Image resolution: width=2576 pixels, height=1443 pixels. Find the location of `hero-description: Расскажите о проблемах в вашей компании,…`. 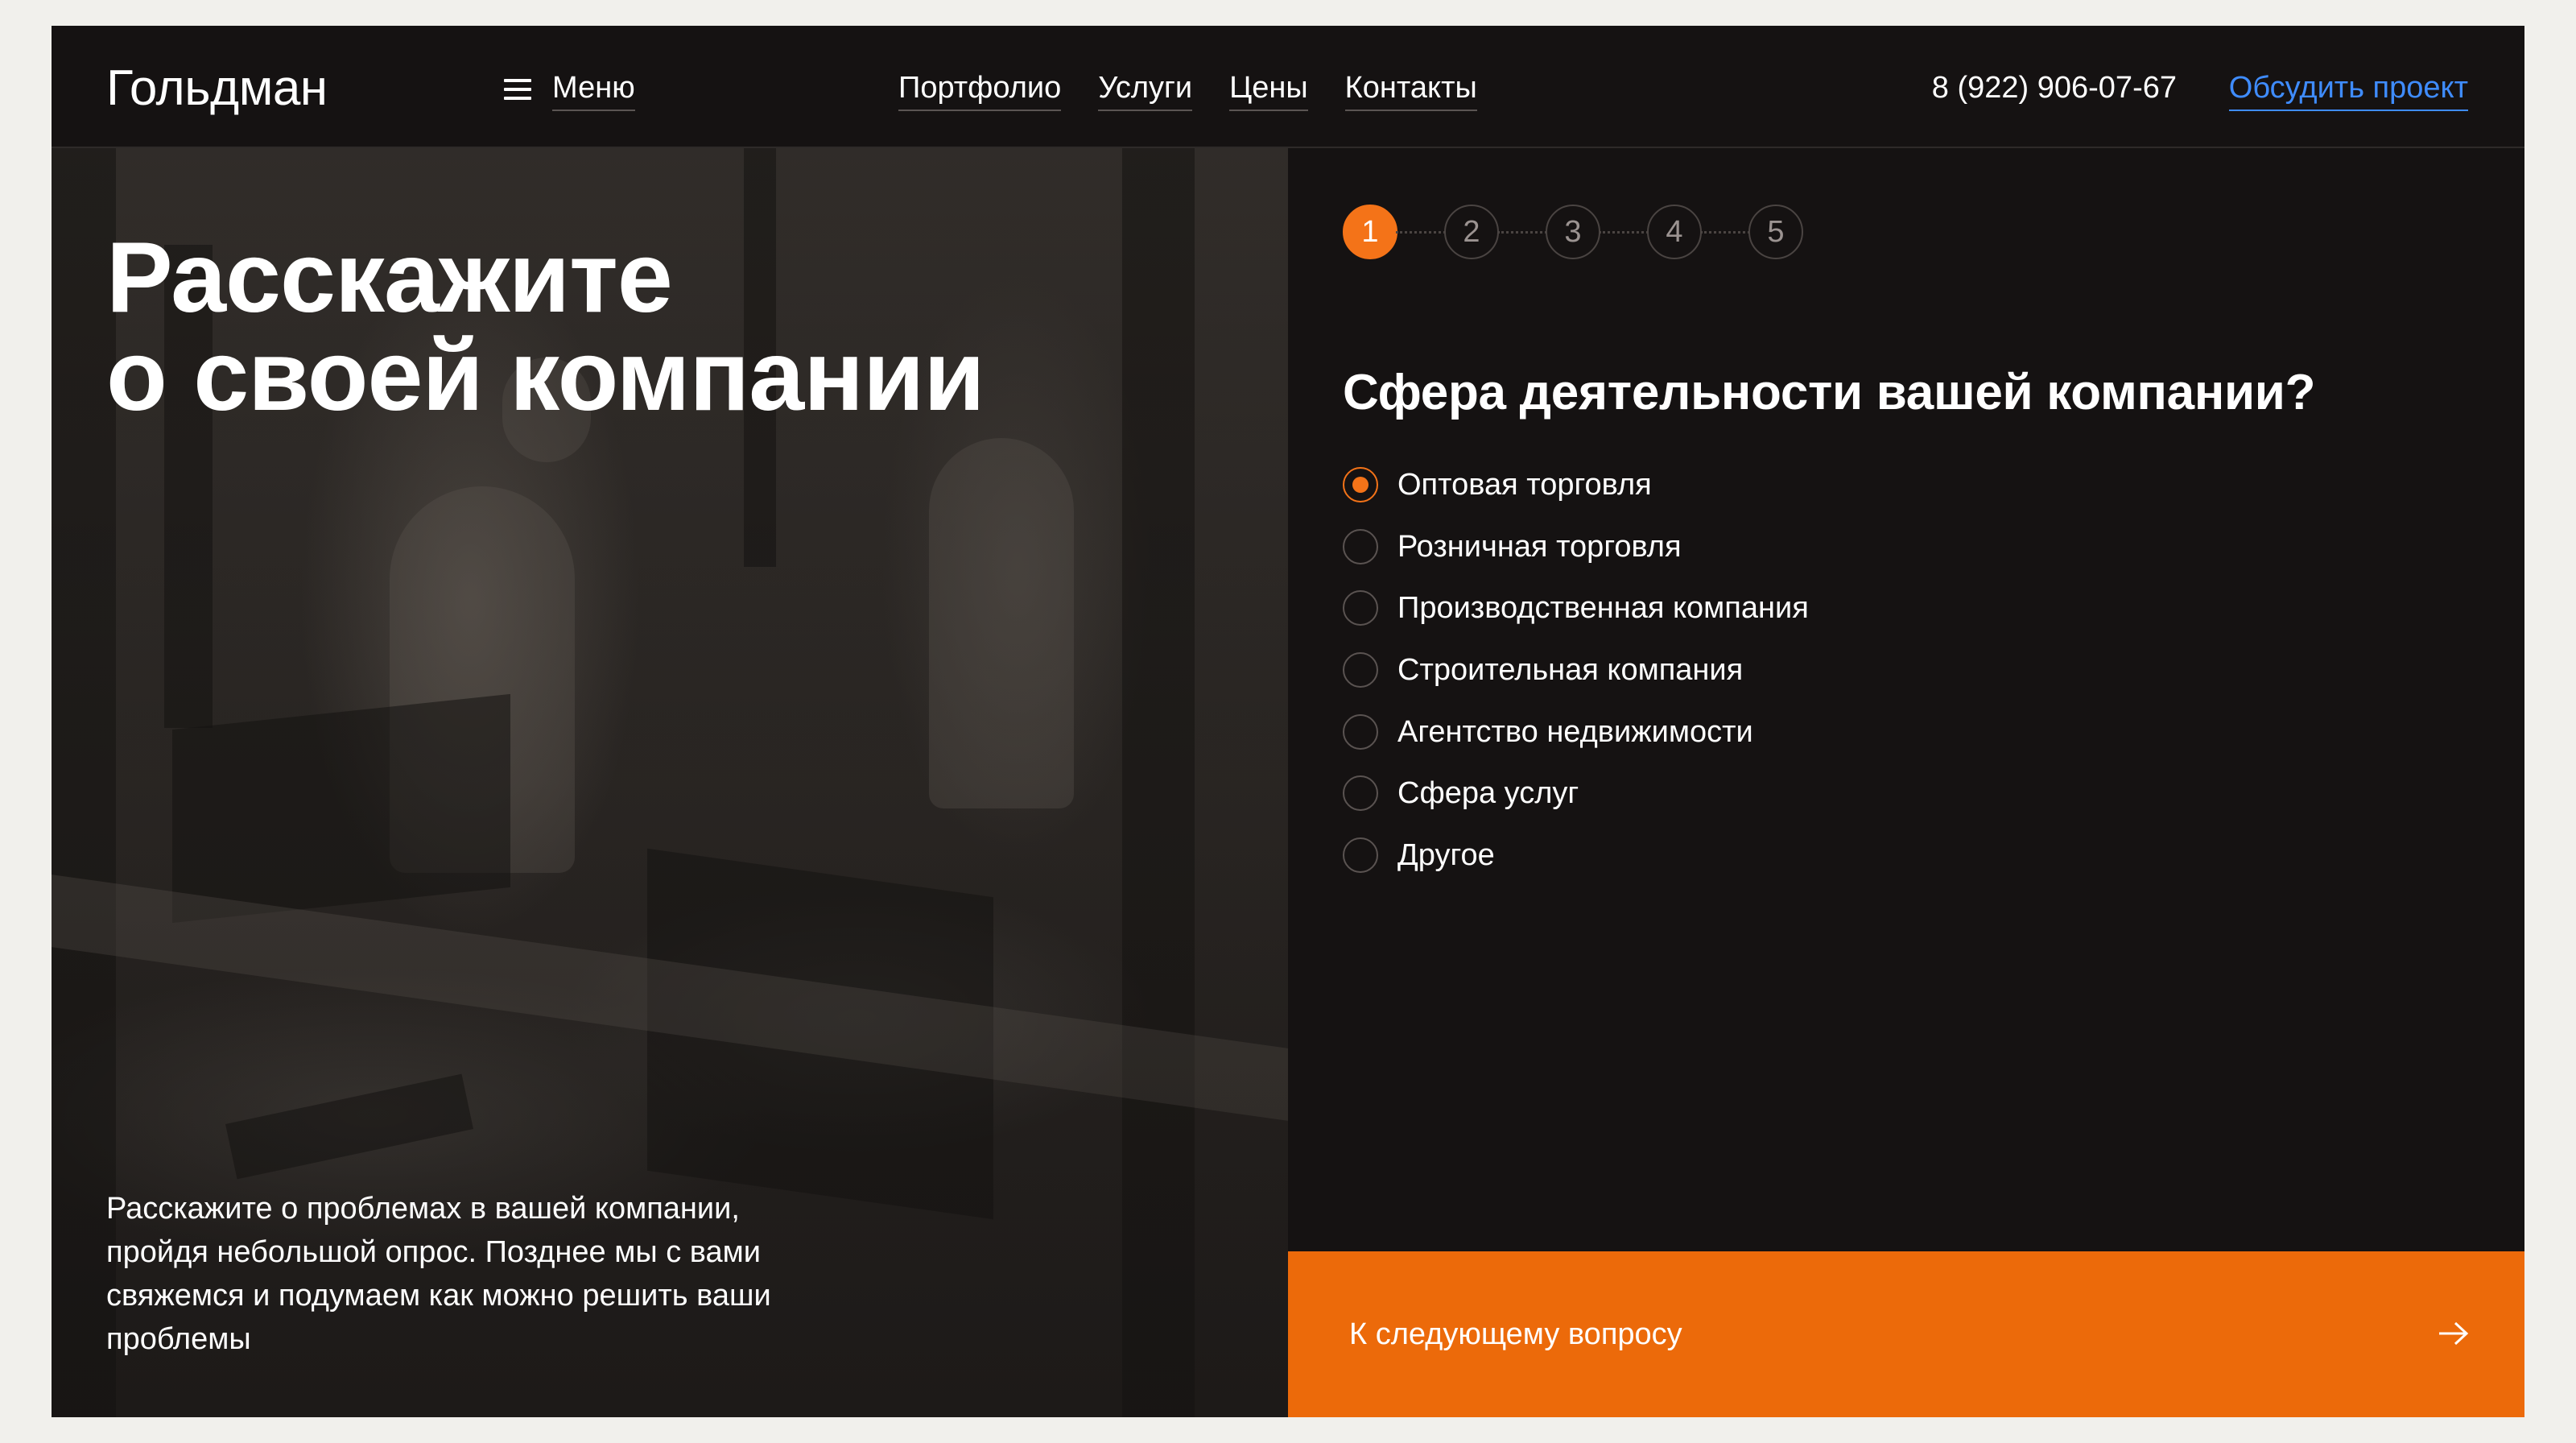

hero-description: Расскажите о проблемах в вашей компании,… is located at coordinates (438, 1274).